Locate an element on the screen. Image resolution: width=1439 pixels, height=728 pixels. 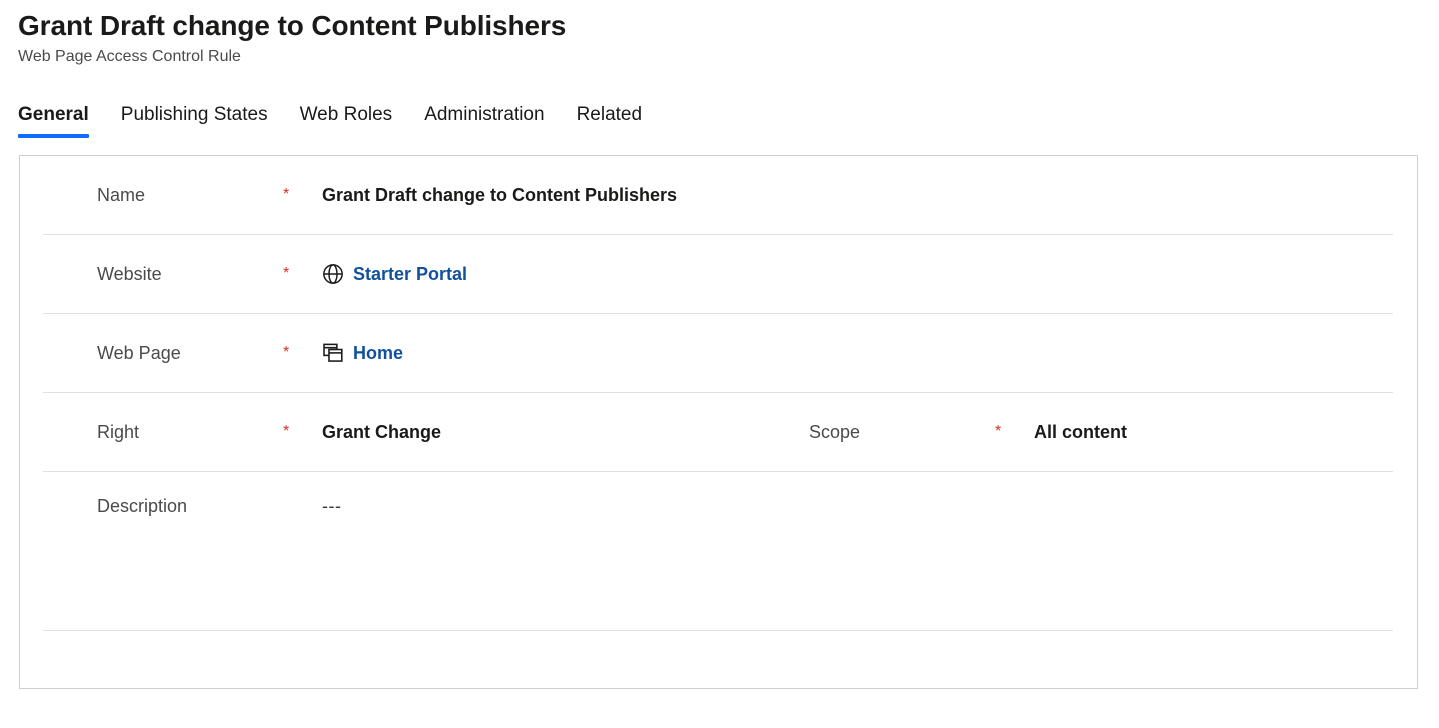
field-web-page: Web Page * Home is located at coordinates (399, 353).